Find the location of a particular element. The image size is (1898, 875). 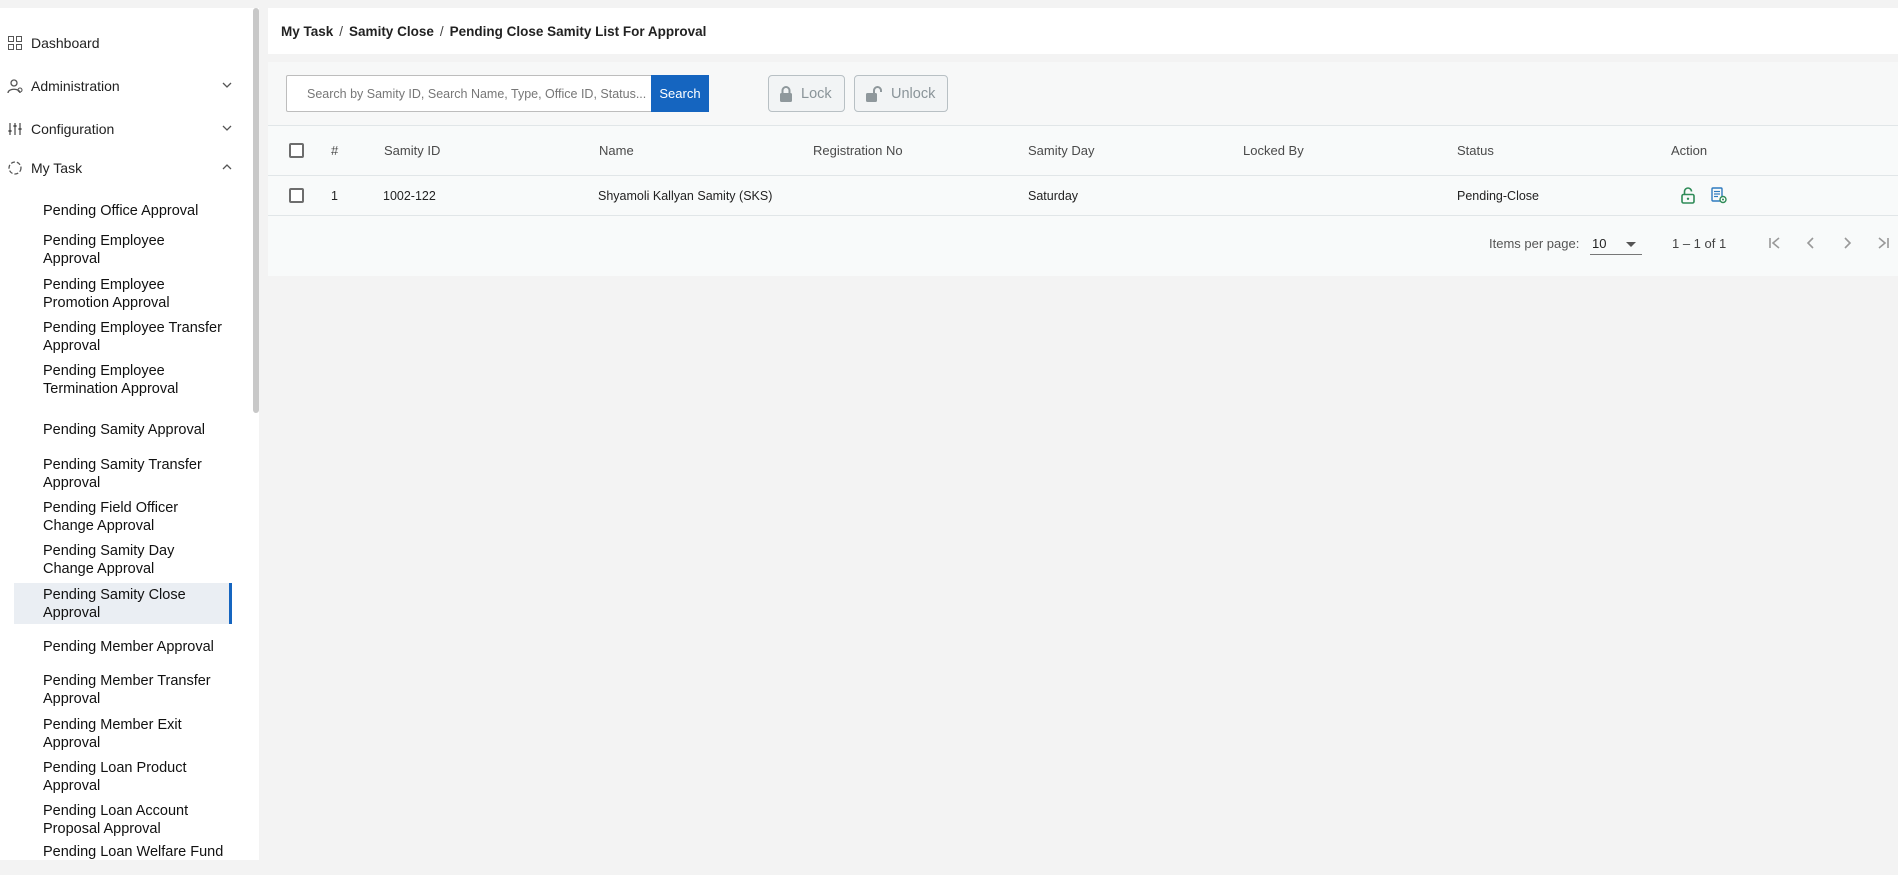

sidebar-item-label: Pending Field Officer Change Approval is located at coordinates (111, 517).